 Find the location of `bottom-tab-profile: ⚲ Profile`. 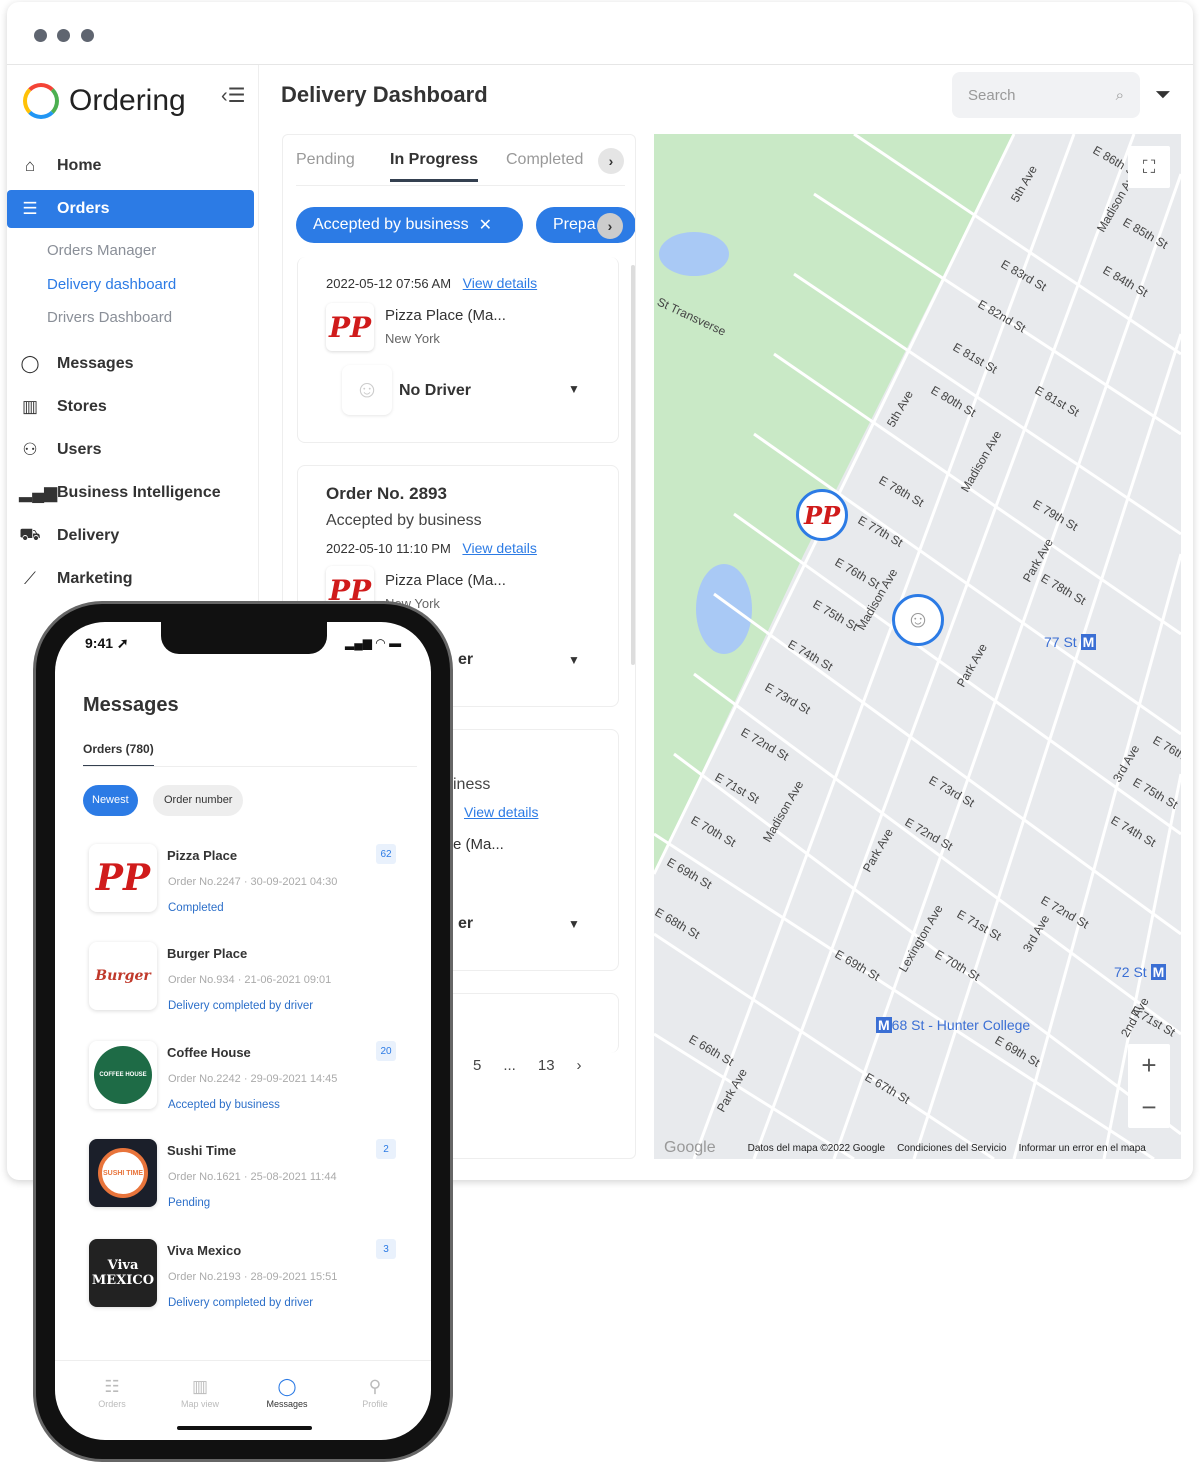

bottom-tab-profile: ⚲ Profile is located at coordinates (375, 1393).